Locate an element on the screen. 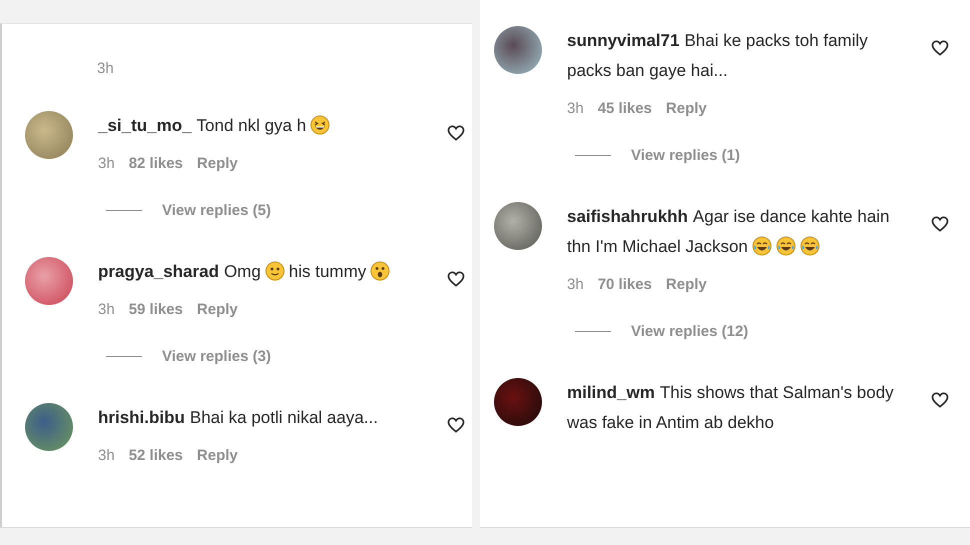 Image resolution: width=970 pixels, height=545 pixels. grinning-face-icon is located at coordinates (320, 125).